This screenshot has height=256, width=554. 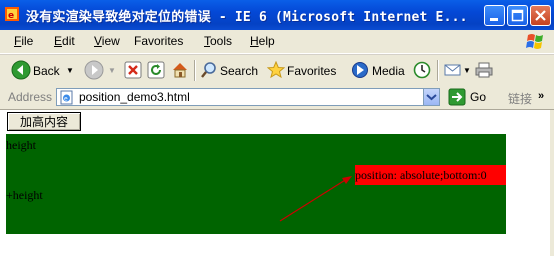 I want to click on ie-logo-icon: e, so click(x=12, y=14).